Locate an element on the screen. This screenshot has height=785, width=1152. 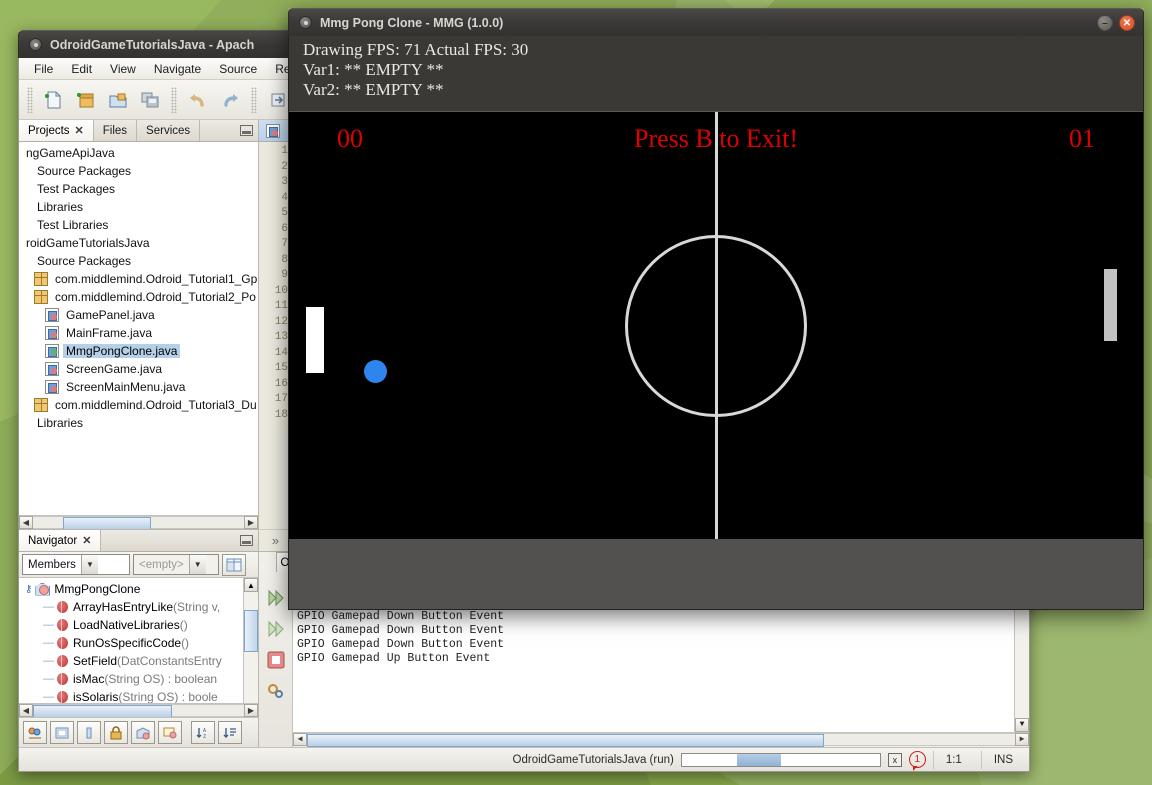
tab-navigator: Navigator ✕ is located at coordinates (60, 540).